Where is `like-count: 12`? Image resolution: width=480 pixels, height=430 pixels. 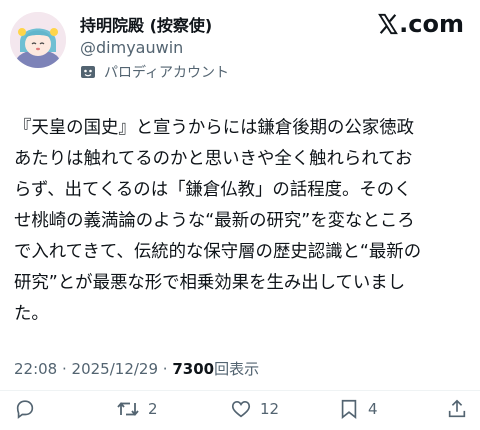
like-count: 12 is located at coordinates (270, 409).